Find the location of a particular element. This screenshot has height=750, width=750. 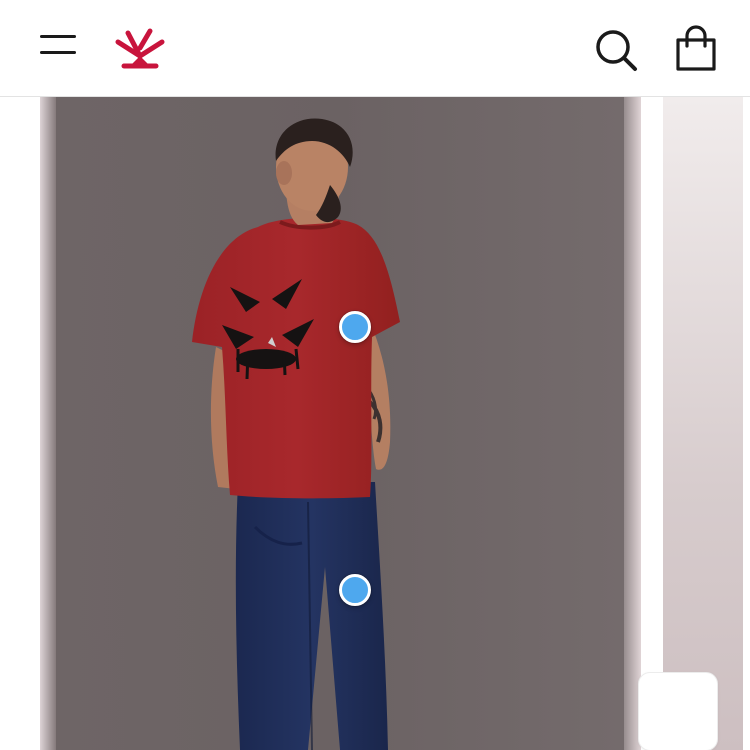

product-hotspot-pants: pants is located at coordinates (355, 590).